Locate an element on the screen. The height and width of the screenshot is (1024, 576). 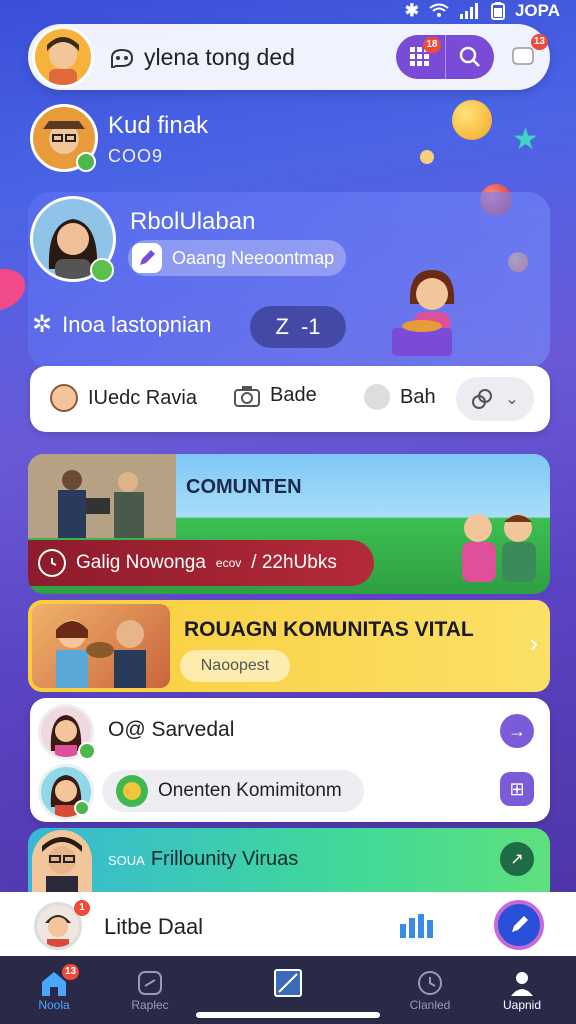
banner-bar-count: / 22hUbks is located at coordinates (294, 562).